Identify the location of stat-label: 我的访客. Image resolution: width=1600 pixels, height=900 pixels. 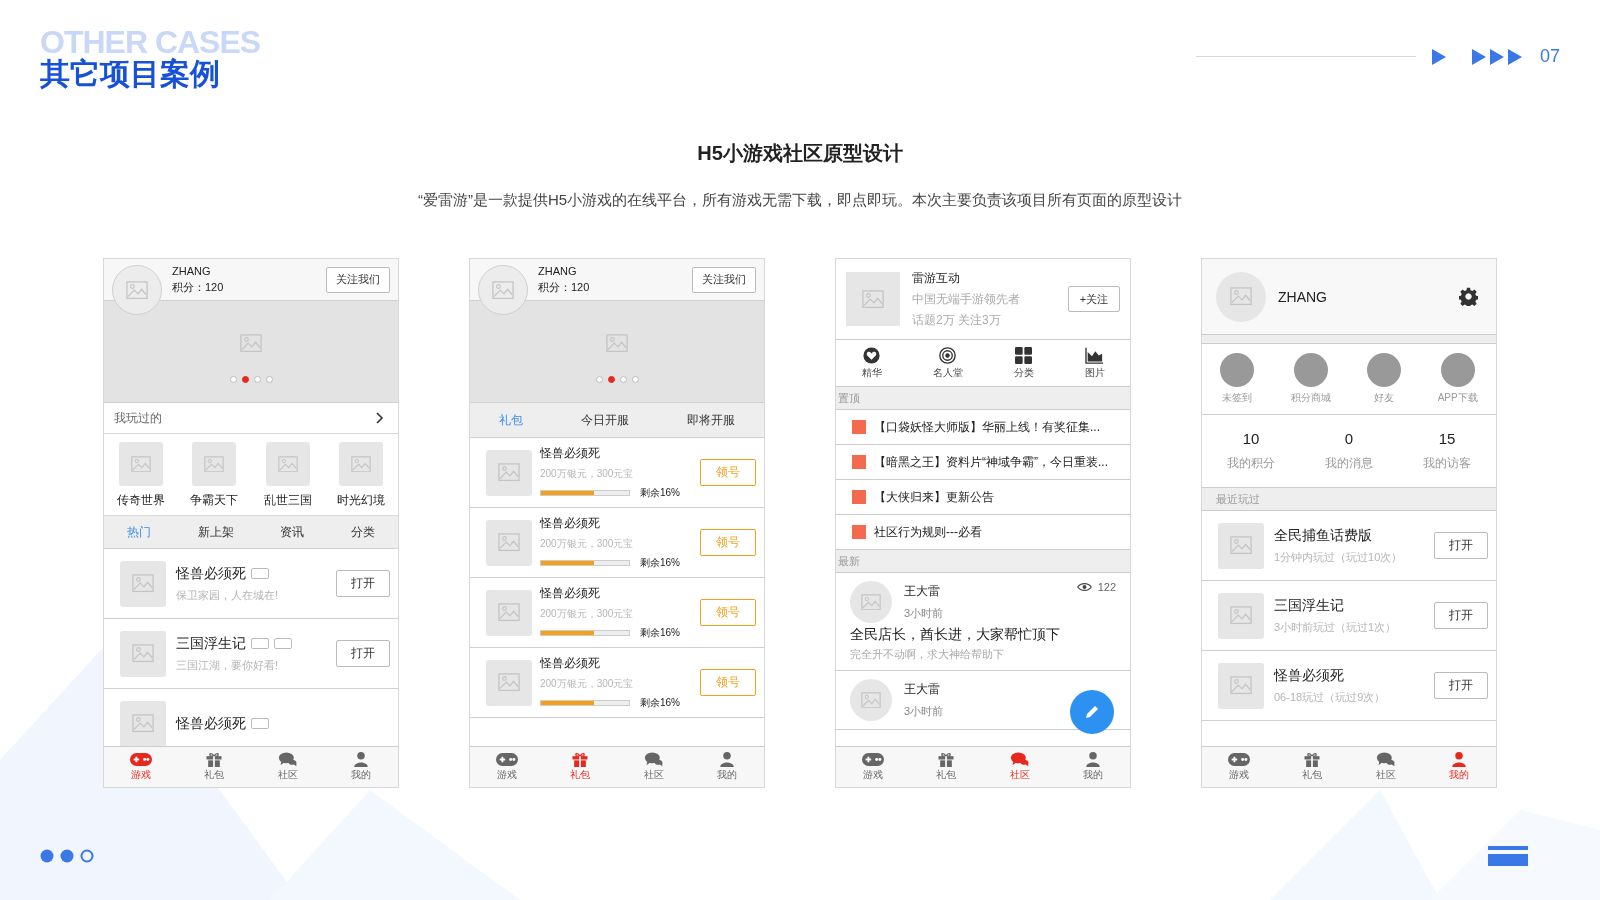
(1447, 463).